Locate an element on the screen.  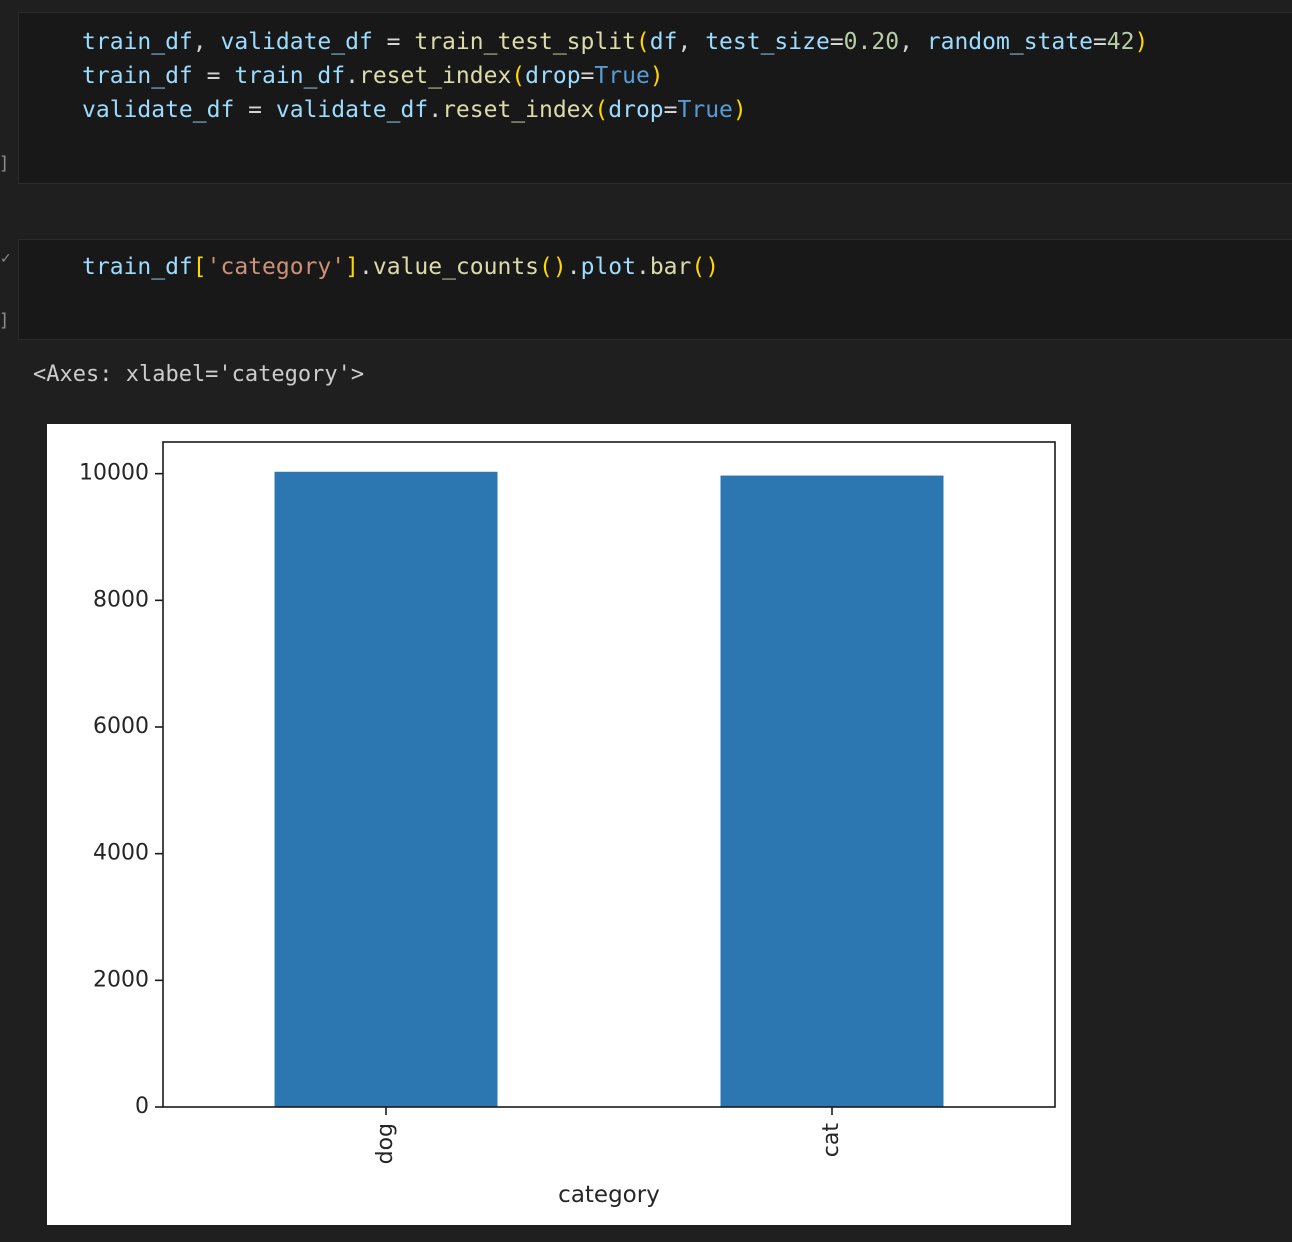
code-token: train_test_split is located at coordinates (525, 42).